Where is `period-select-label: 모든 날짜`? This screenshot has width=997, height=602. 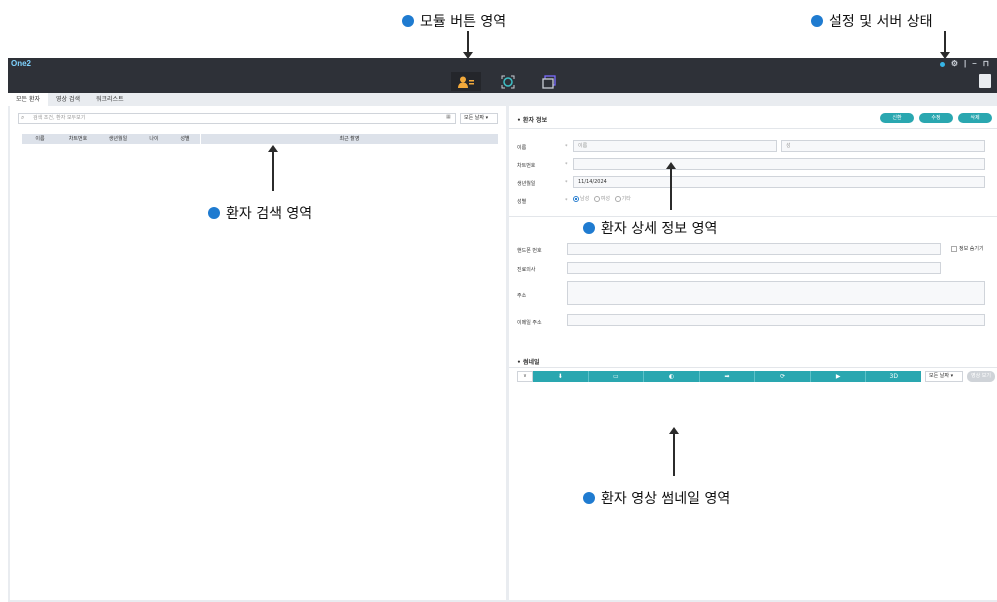 period-select-label: 모든 날짜 is located at coordinates (474, 118).